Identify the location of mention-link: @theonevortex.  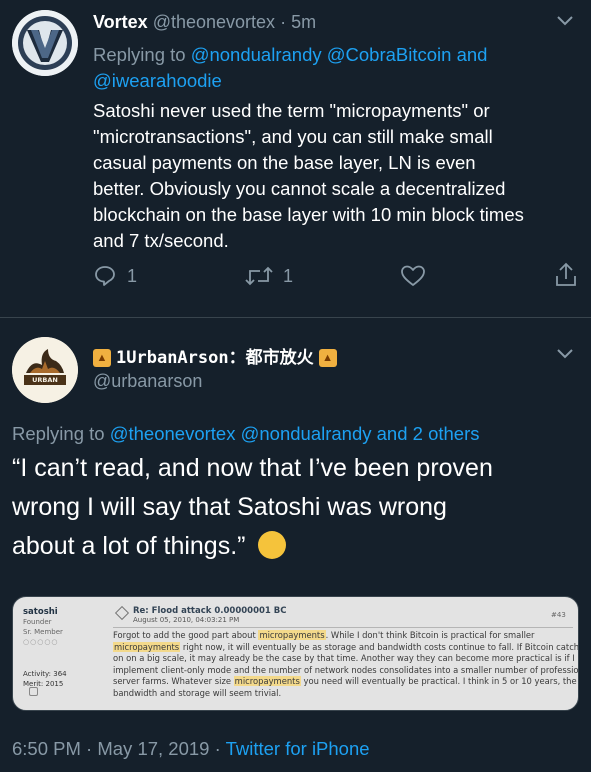
(173, 433).